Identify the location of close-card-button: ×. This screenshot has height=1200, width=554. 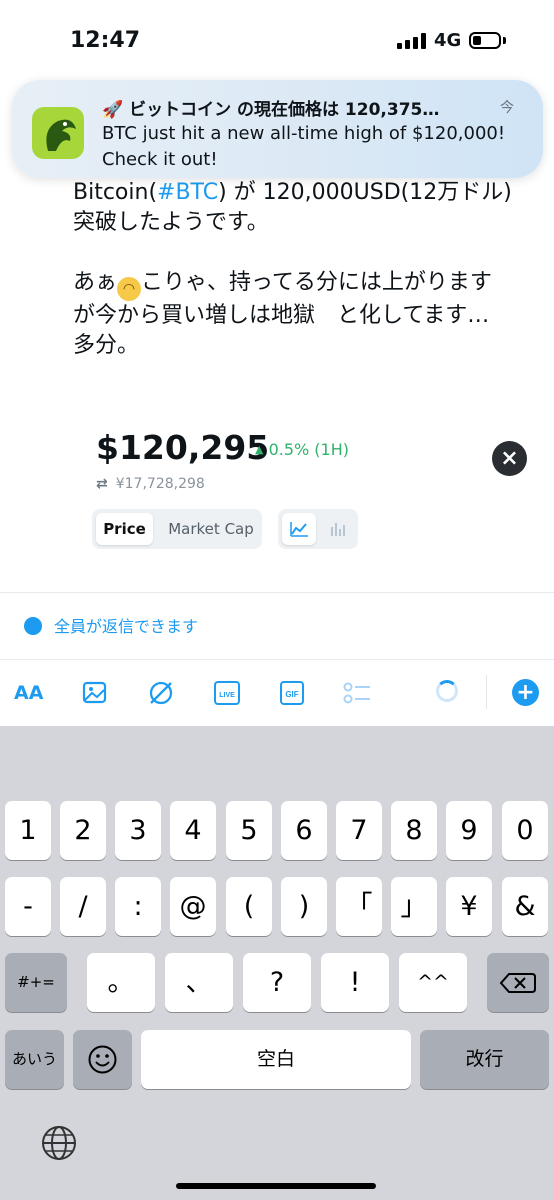
(509, 458).